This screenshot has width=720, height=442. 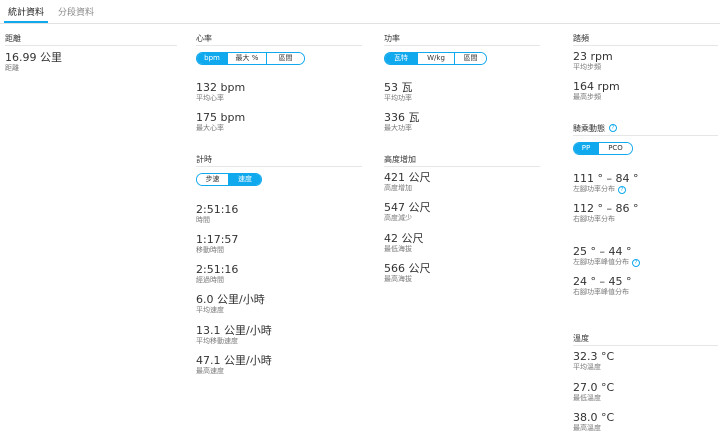 What do you see at coordinates (606, 208) in the screenshot?
I see `dynamics-value: 112 ° – 86 °` at bounding box center [606, 208].